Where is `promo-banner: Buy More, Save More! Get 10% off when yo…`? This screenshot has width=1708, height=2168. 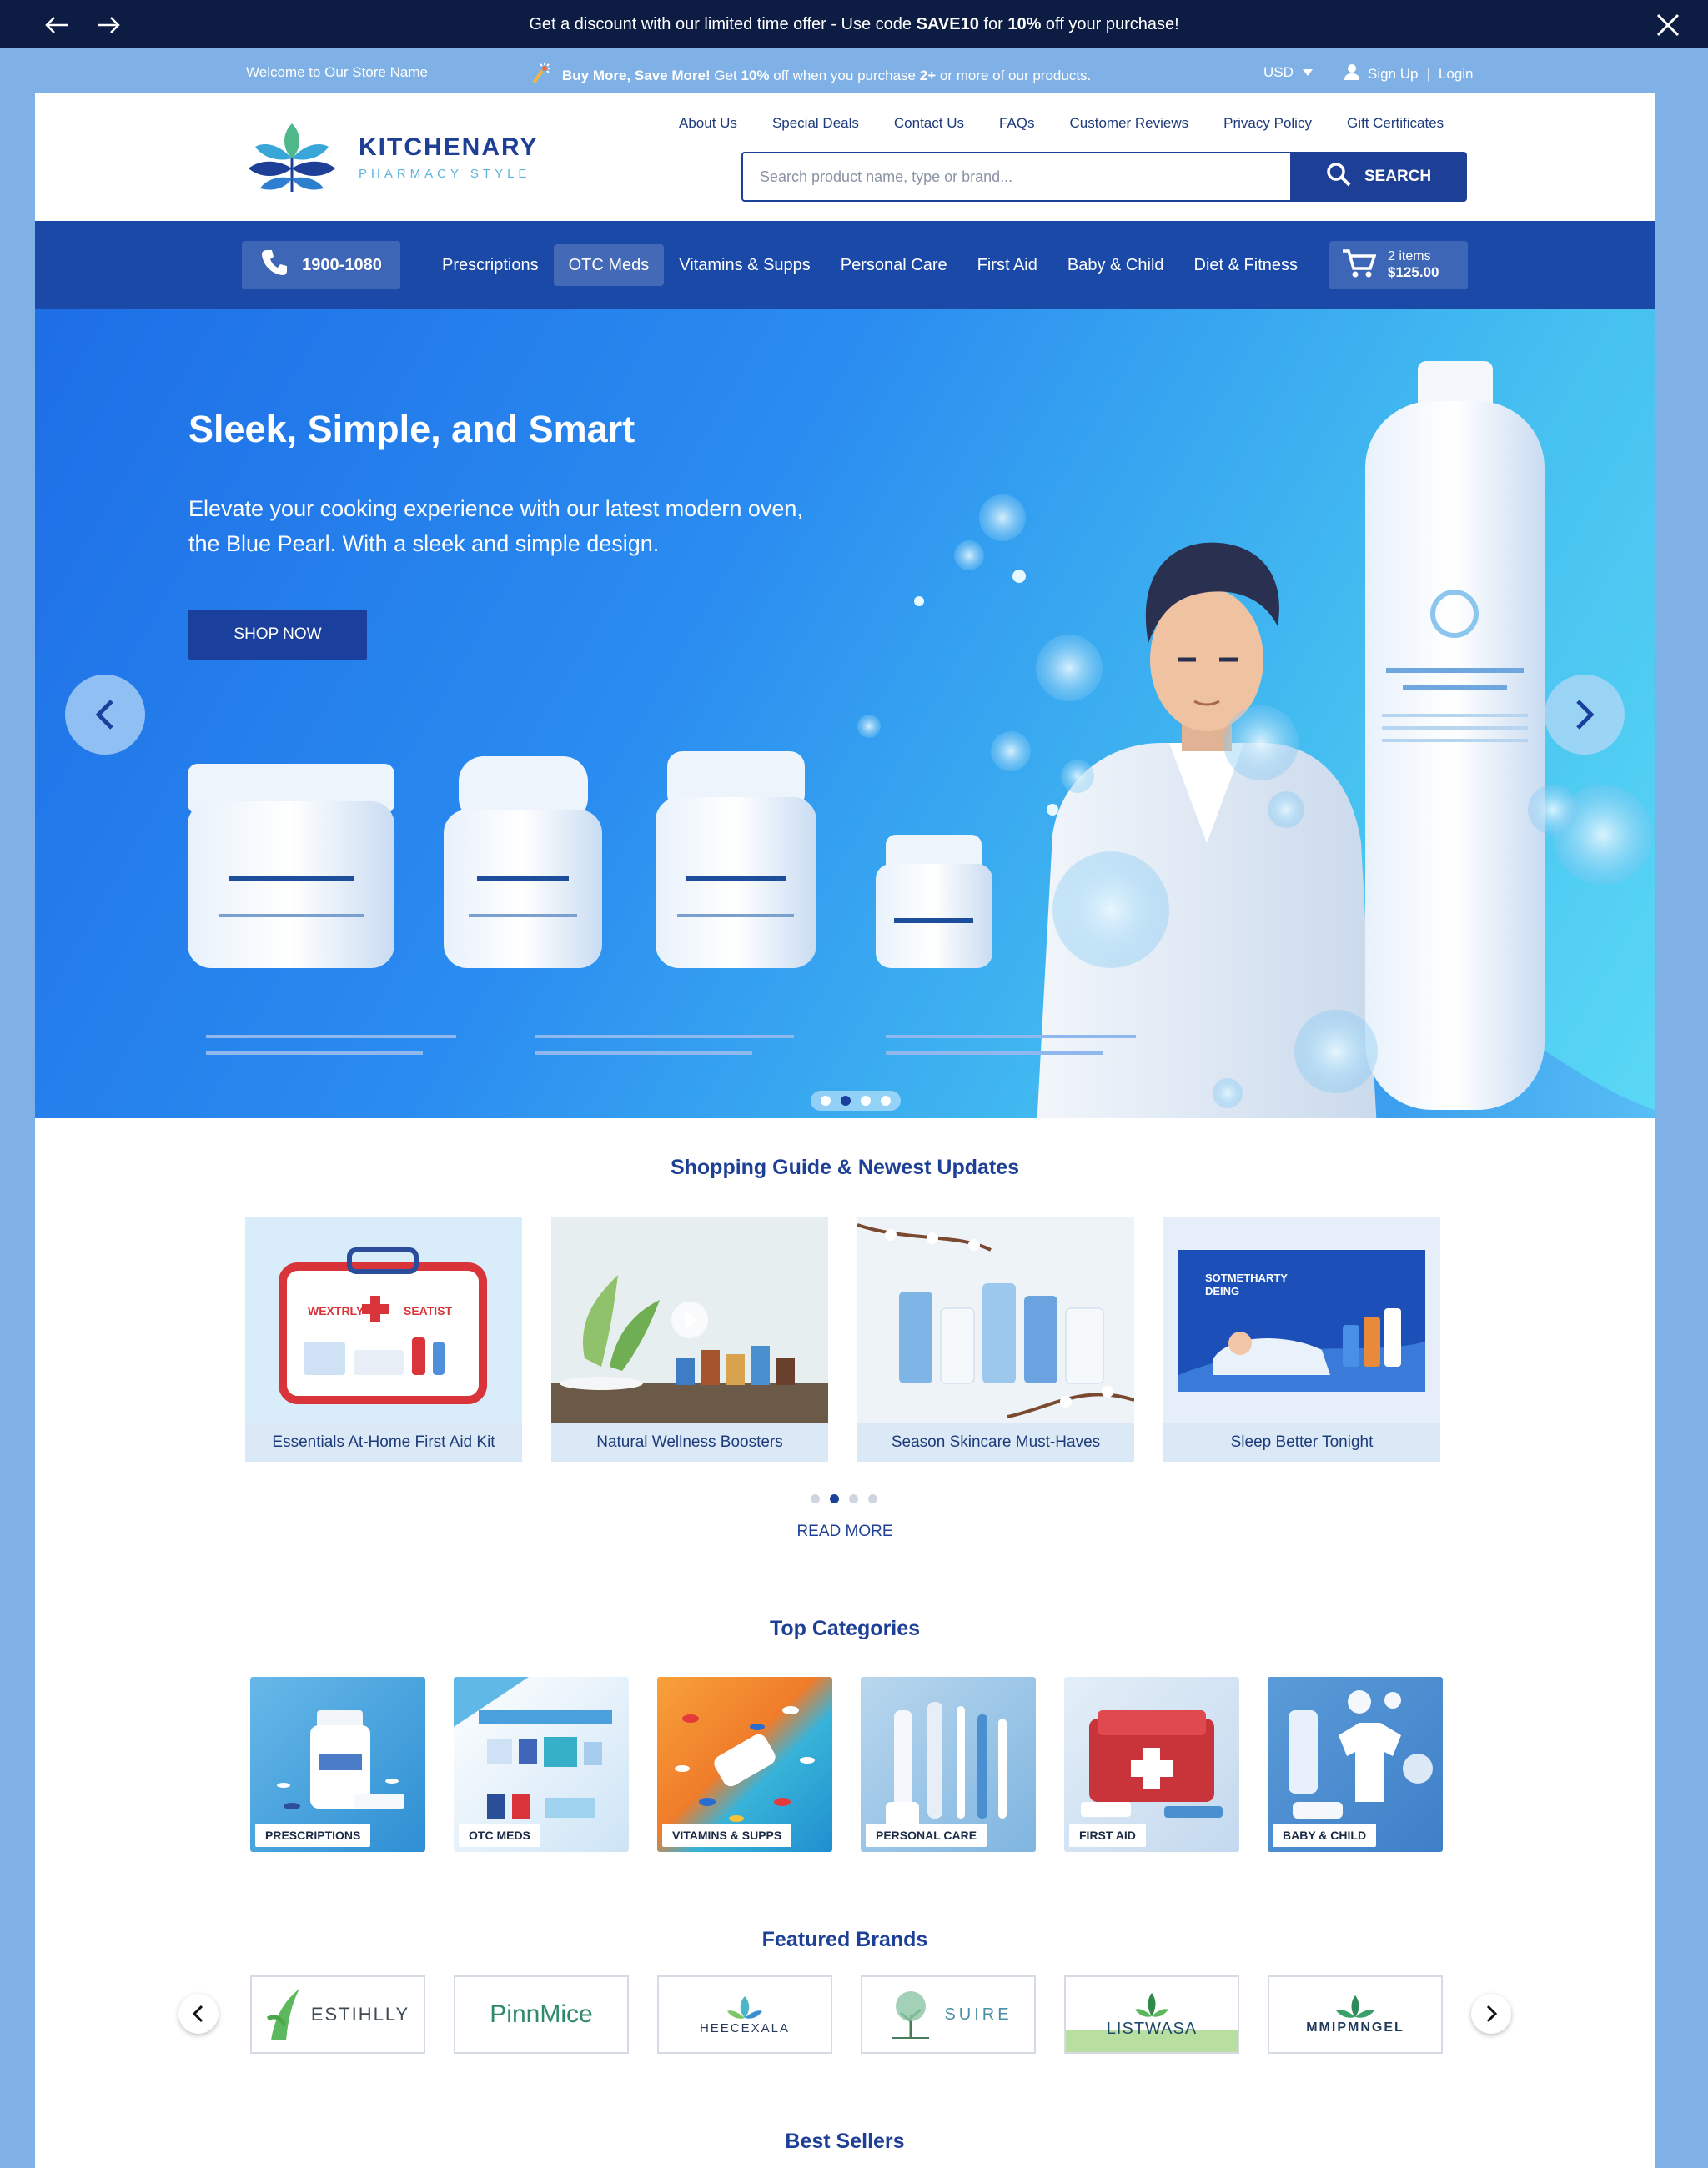
promo-banner: Buy More, Save More! Get 10% off when yo… is located at coordinates (810, 75).